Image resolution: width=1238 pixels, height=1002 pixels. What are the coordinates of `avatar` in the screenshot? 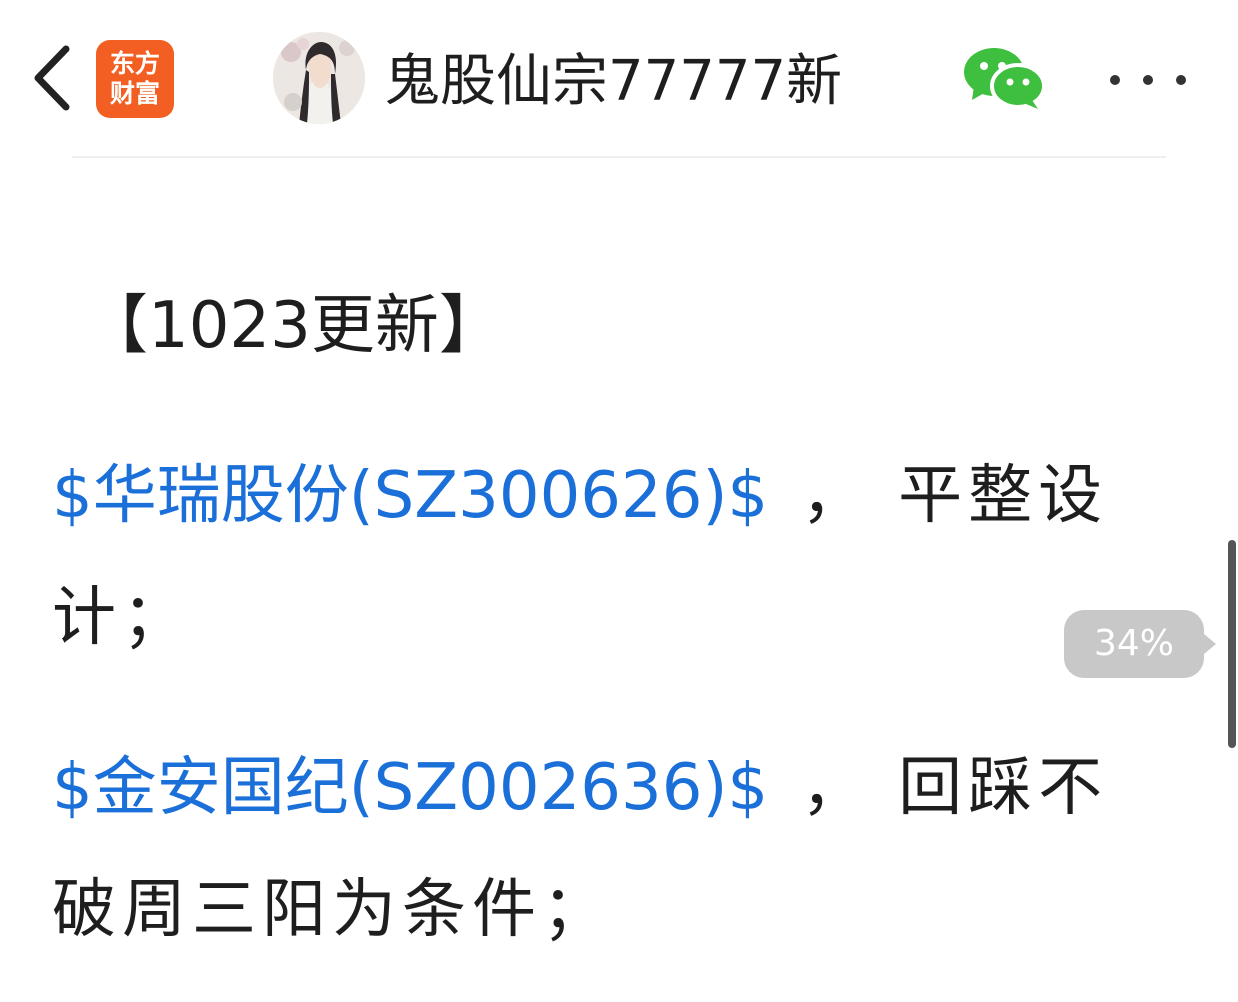 It's located at (319, 78).